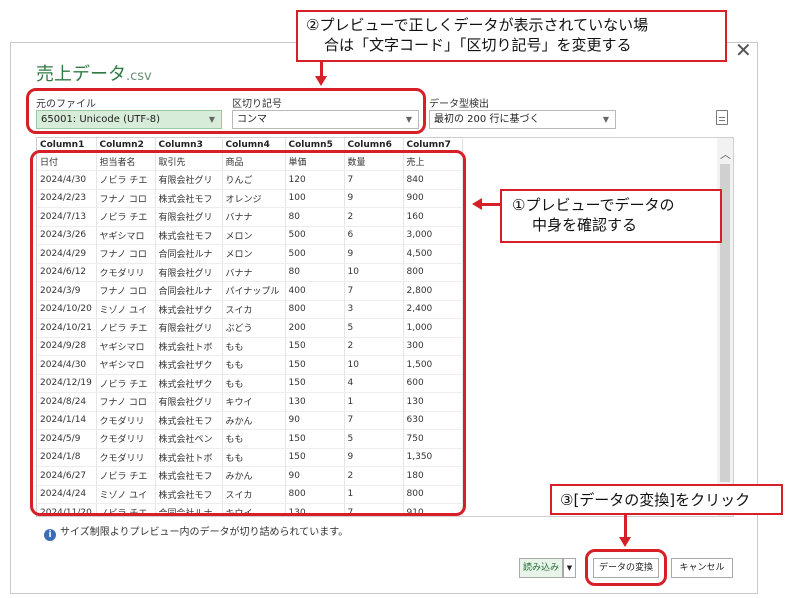 The image size is (800, 598). What do you see at coordinates (593, 205) in the screenshot?
I see `callout-step1-line1: ①プレビューでデータの` at bounding box center [593, 205].